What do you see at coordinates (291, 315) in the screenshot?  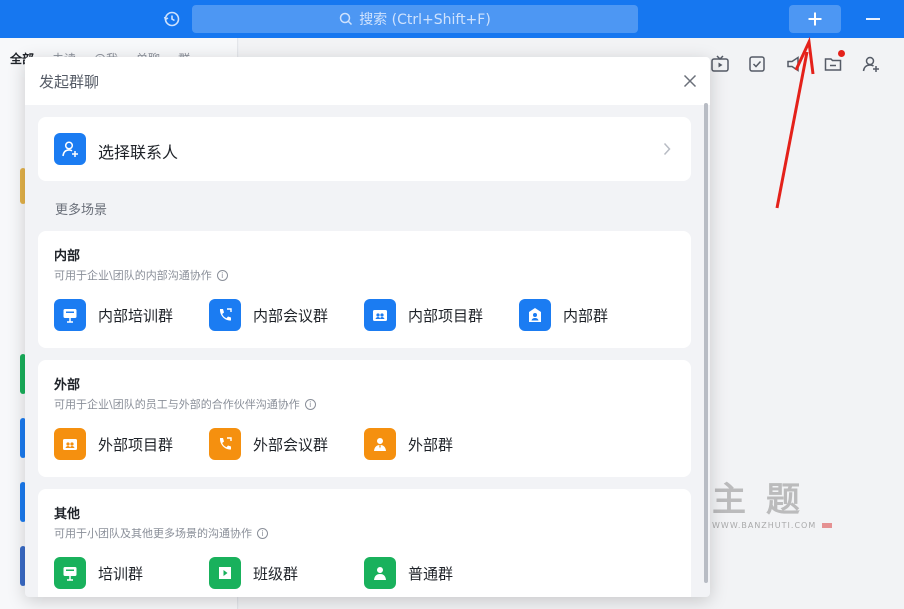 I see `item-label: 内部会议群` at bounding box center [291, 315].